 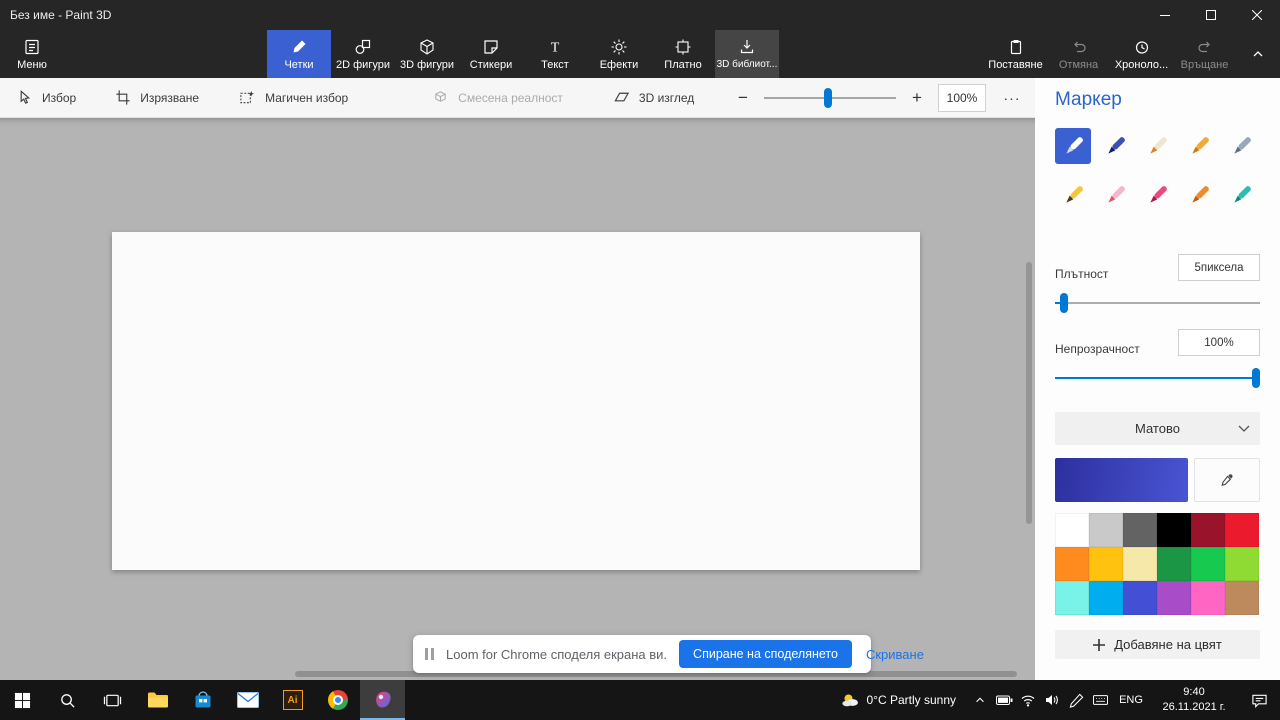 I want to click on current-color-preview, so click(x=1121, y=480).